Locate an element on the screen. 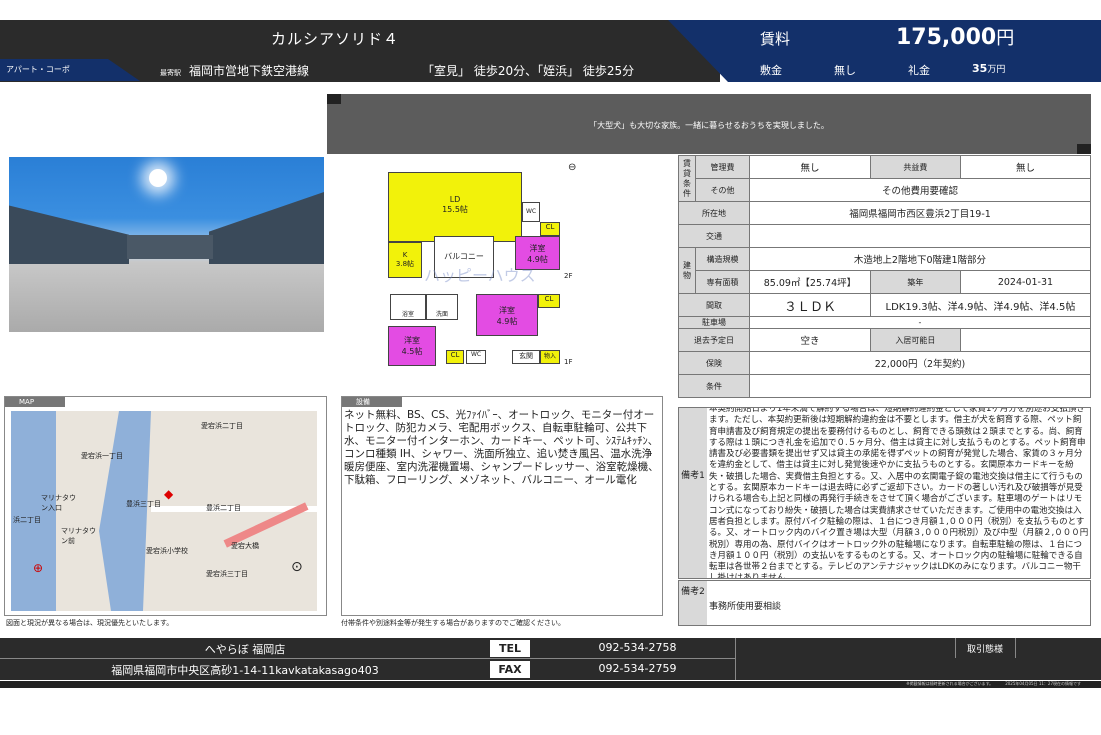 The height and width of the screenshot is (735, 1101). building-right is located at coordinates (266, 228).